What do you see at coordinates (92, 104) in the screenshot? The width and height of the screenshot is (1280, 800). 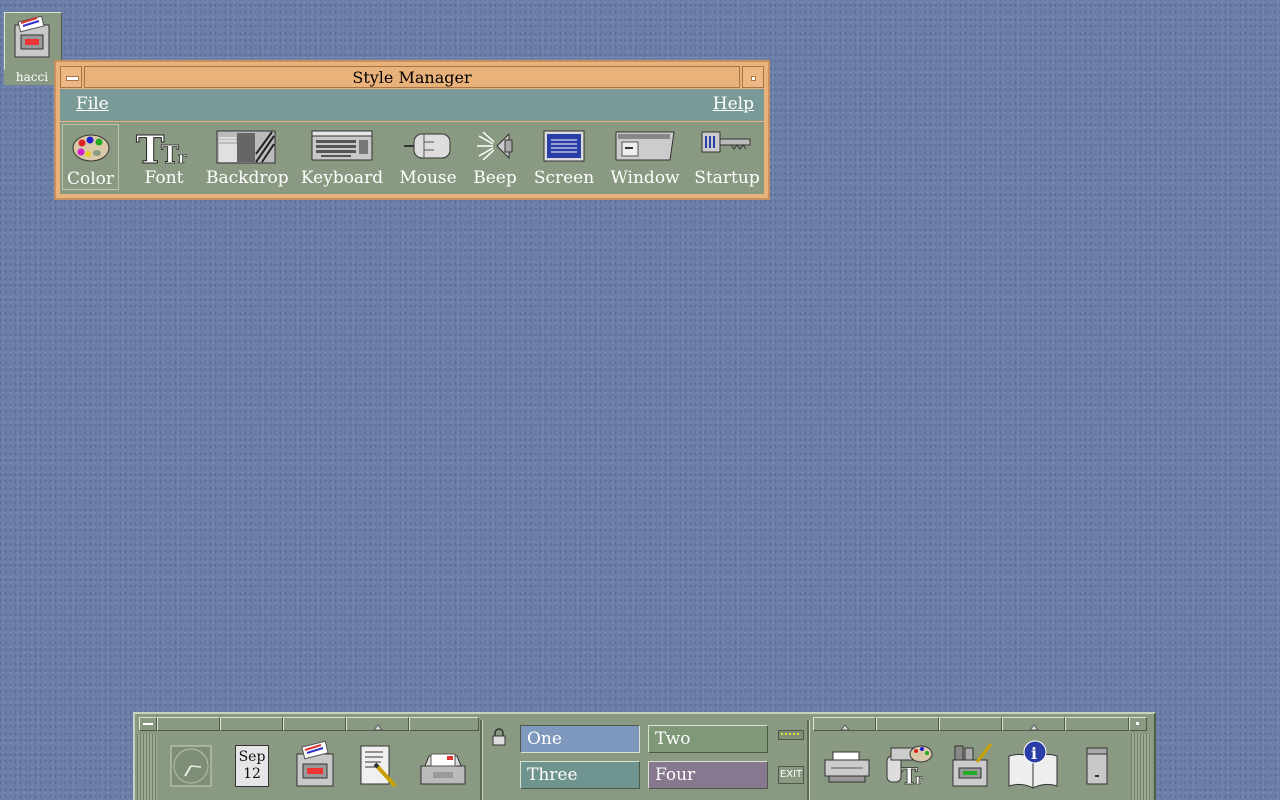 I see `menu-file: File` at bounding box center [92, 104].